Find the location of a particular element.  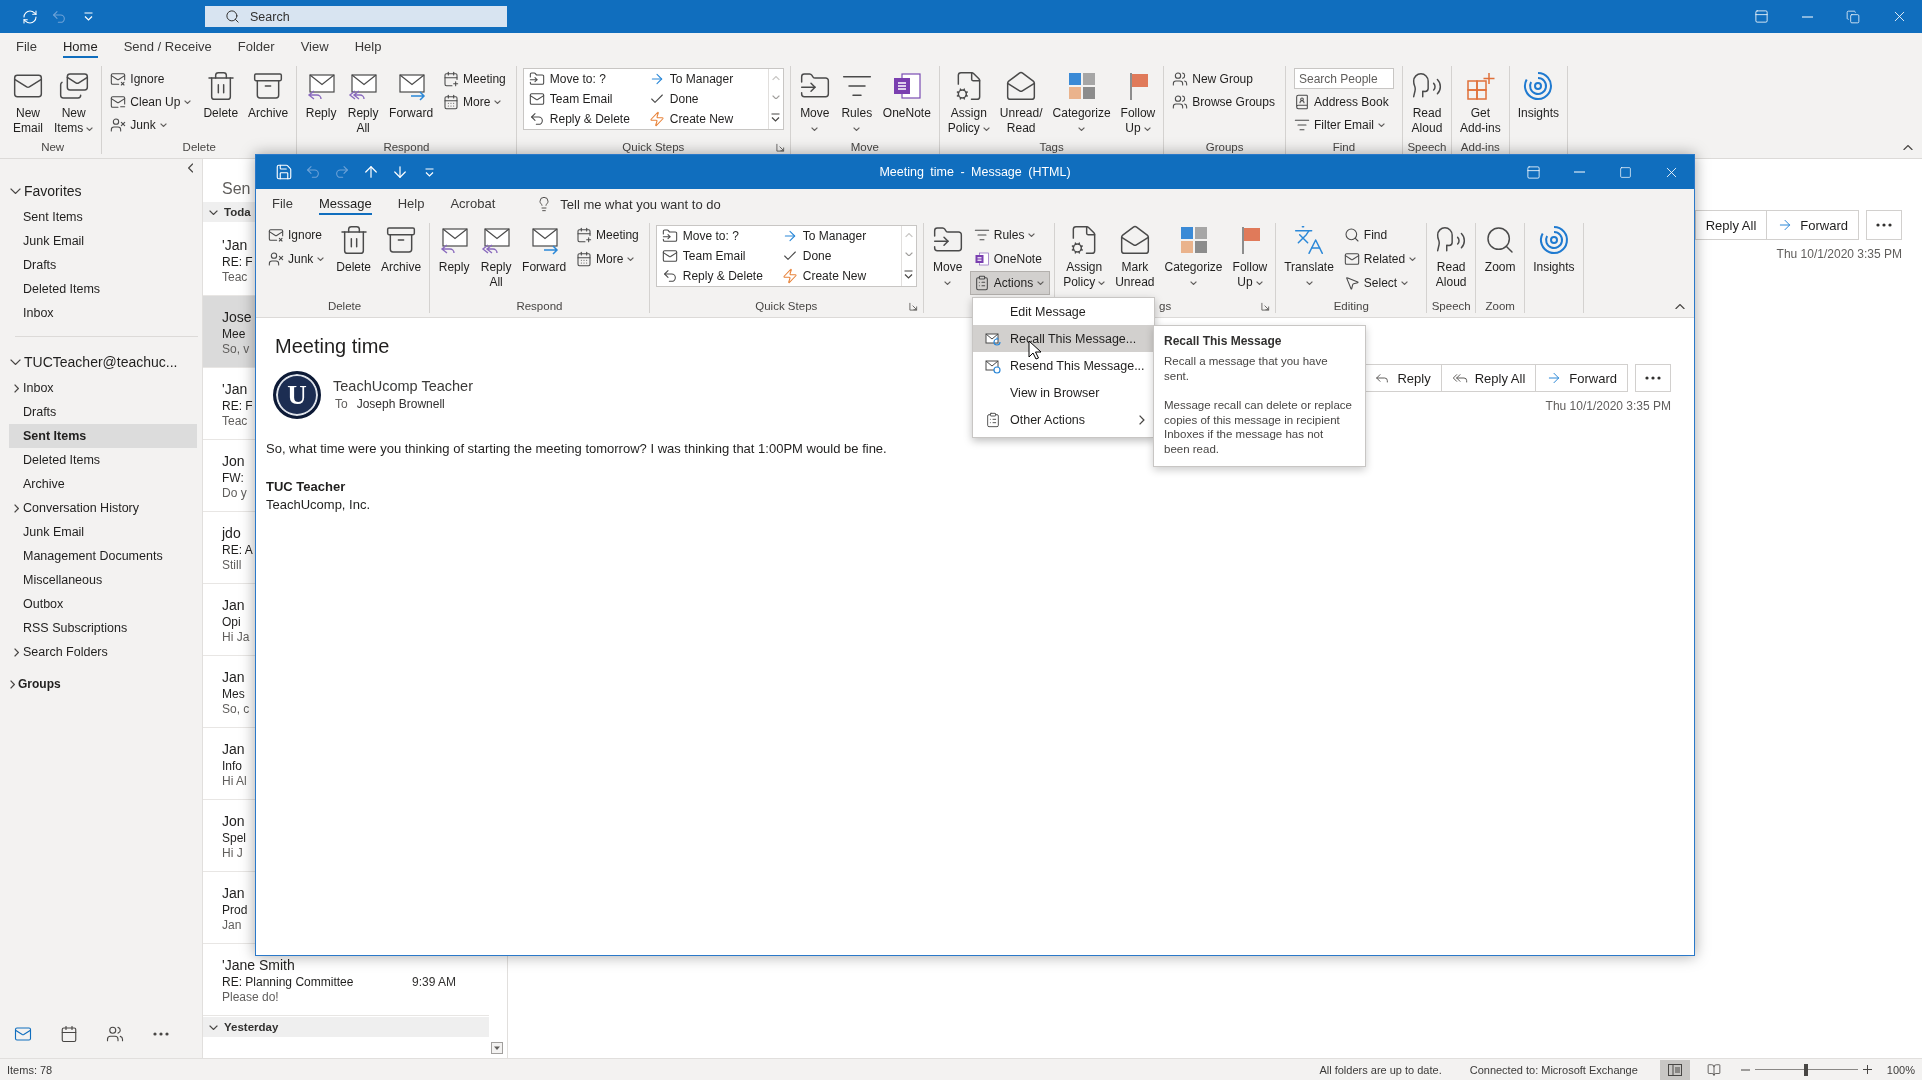

ribbon-tab: Home is located at coordinates (80, 47).